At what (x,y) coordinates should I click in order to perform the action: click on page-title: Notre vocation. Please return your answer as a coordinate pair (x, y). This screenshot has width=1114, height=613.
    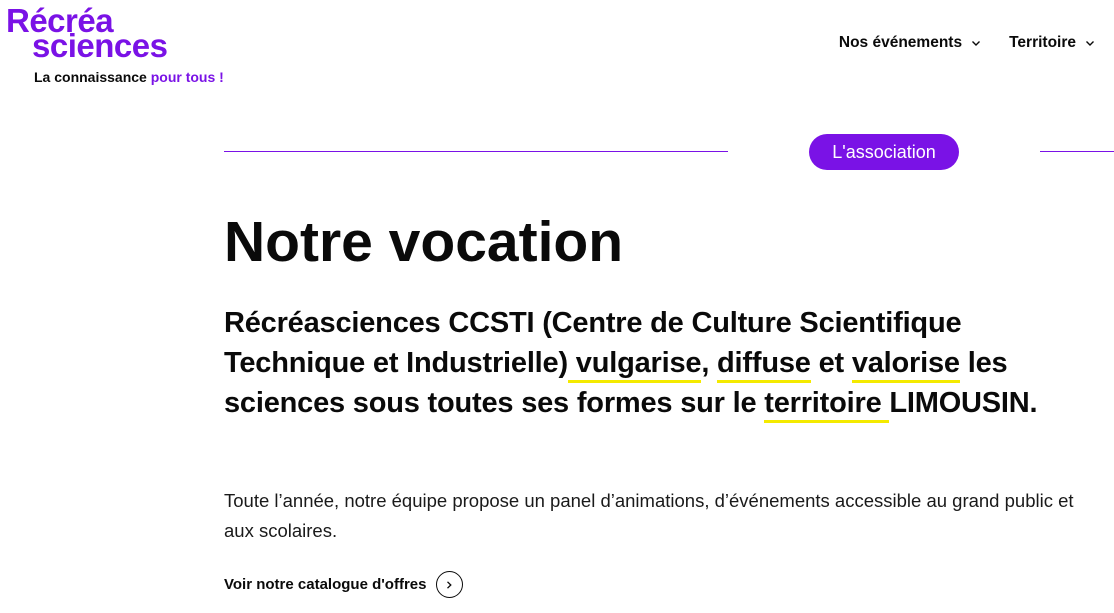
    Looking at the image, I should click on (424, 242).